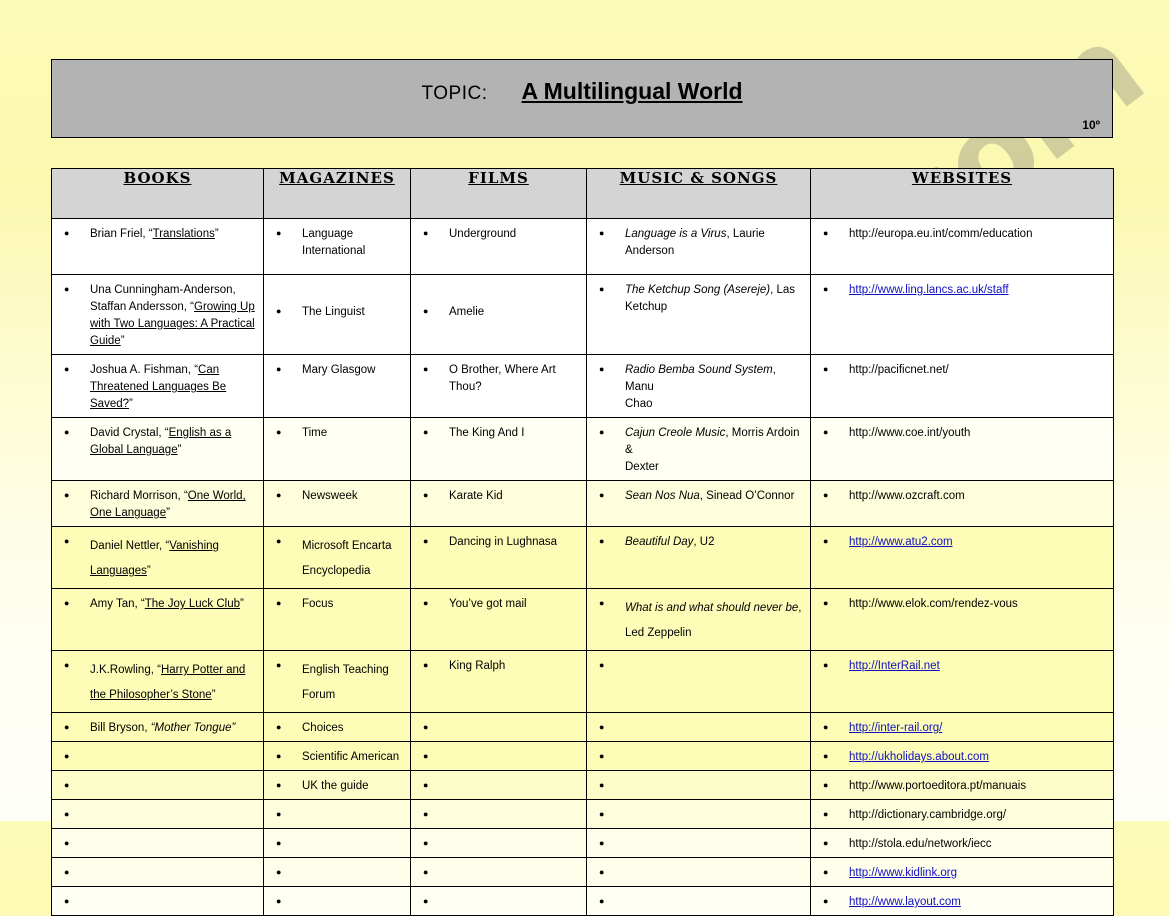 The height and width of the screenshot is (916, 1169). I want to click on cell-content: Bill Bryson, “Mother Tongue”, so click(157, 727).